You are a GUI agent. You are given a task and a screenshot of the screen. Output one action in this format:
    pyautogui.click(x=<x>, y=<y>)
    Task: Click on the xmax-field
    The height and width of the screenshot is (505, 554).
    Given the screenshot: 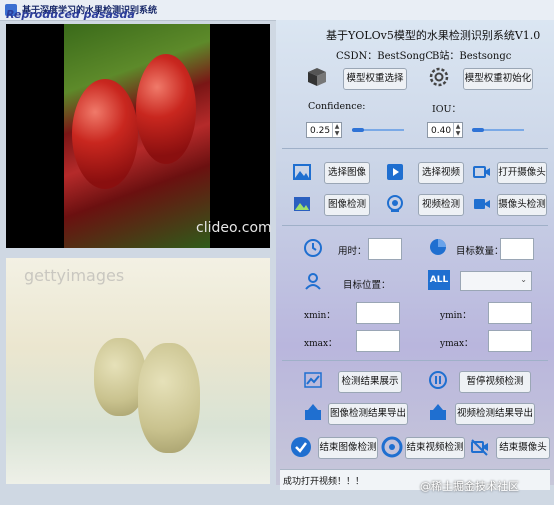 What is the action you would take?
    pyautogui.click(x=378, y=341)
    